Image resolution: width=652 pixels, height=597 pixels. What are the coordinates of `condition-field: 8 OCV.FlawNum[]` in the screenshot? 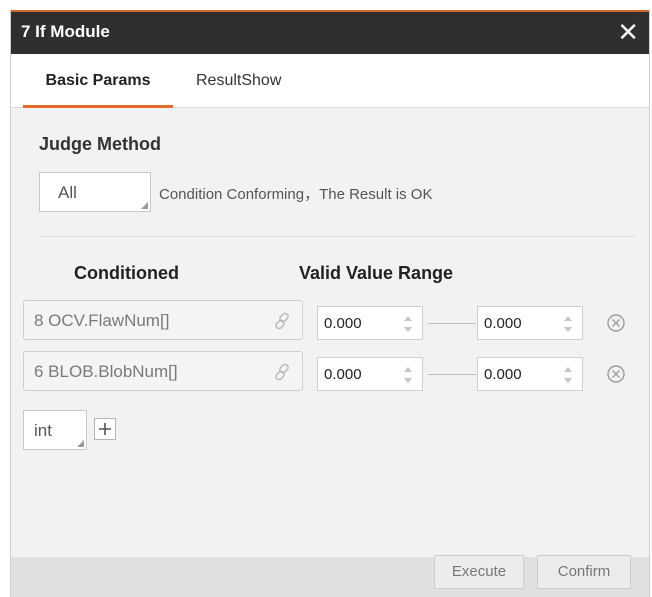 It's located at (163, 320).